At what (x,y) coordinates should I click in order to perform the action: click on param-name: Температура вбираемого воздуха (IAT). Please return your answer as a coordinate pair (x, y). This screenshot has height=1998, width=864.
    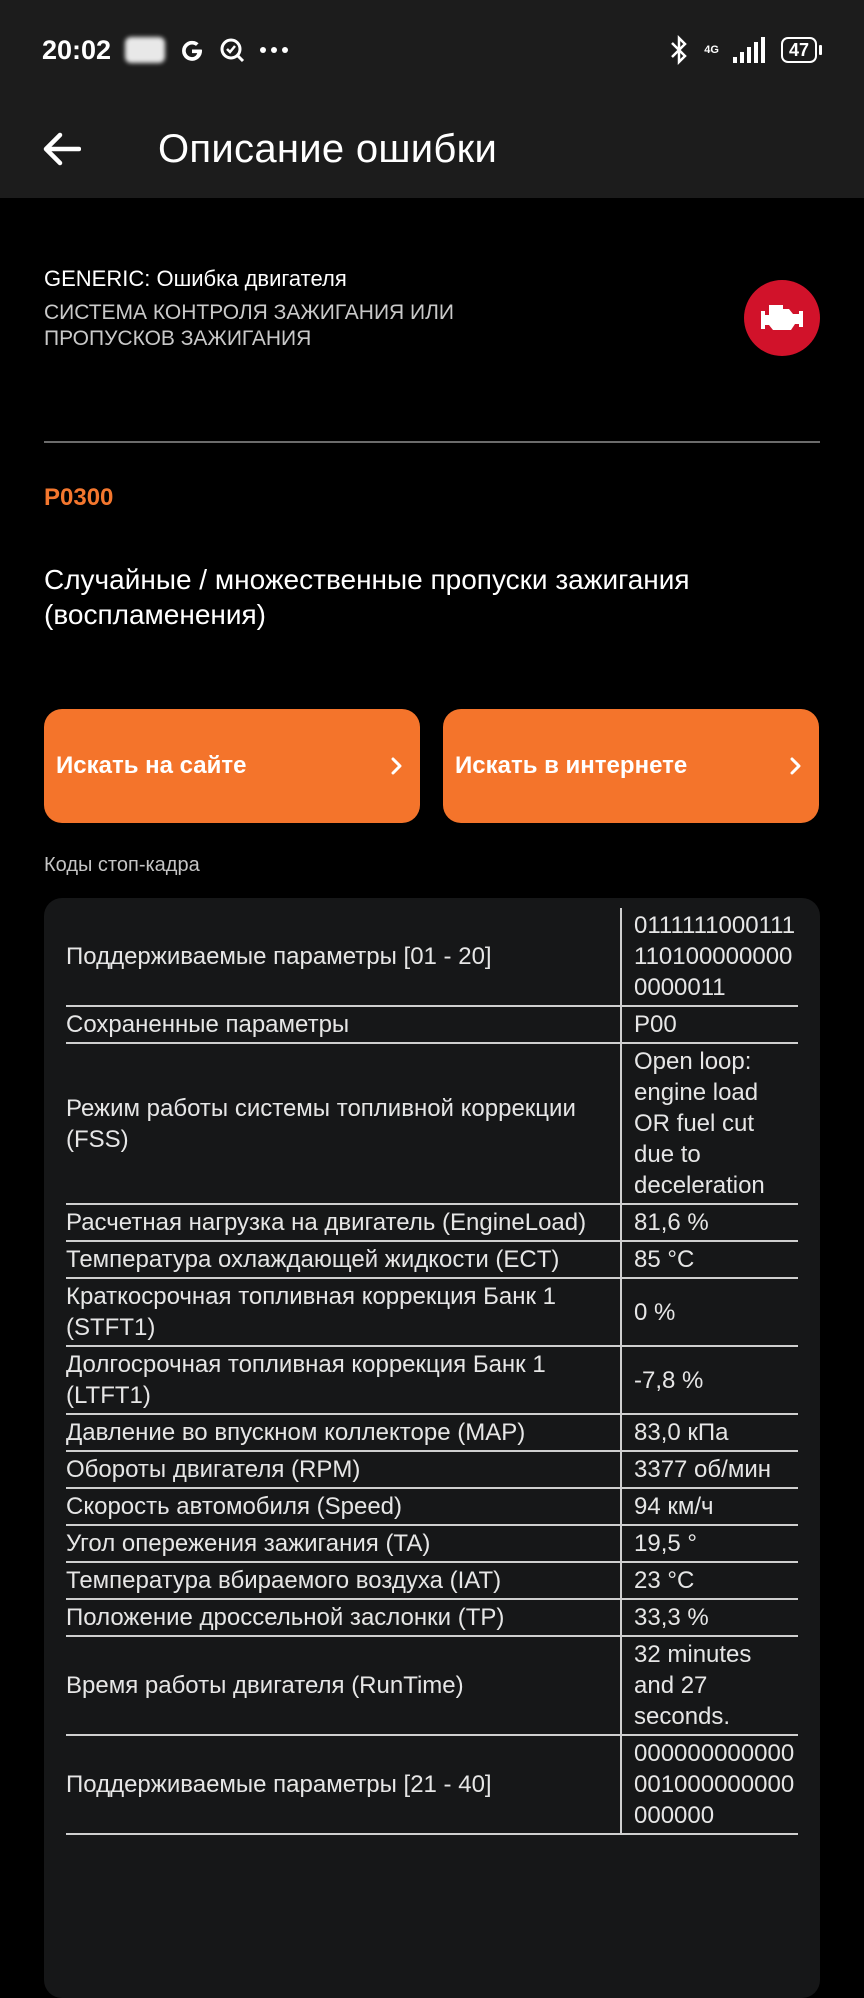
    Looking at the image, I should click on (344, 1581).